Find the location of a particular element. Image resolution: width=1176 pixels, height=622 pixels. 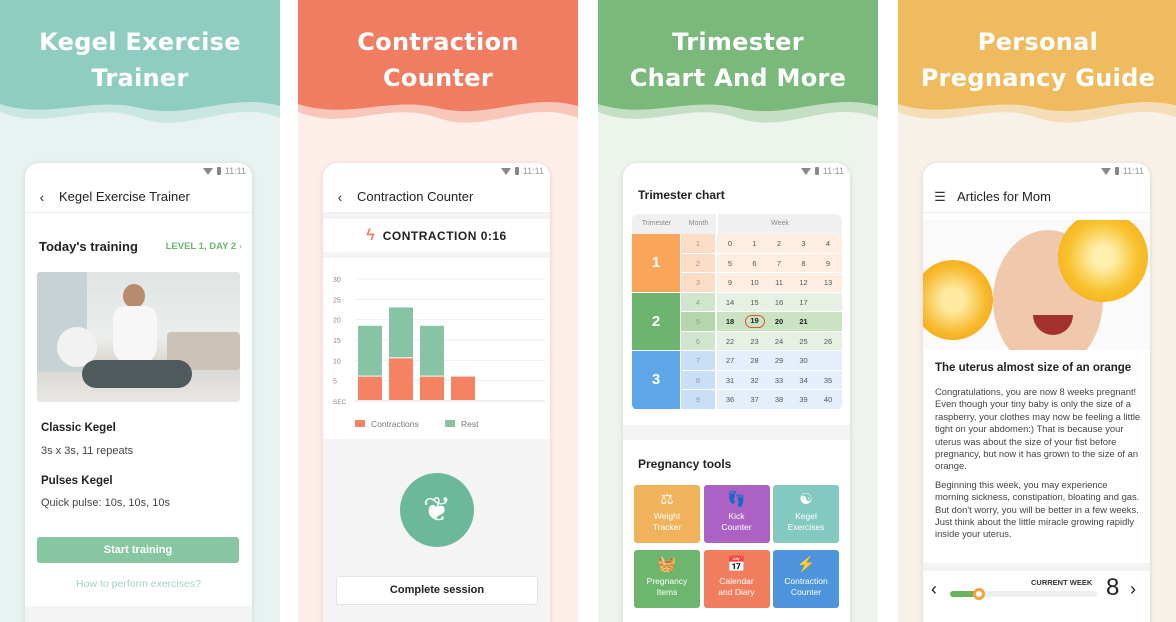

exercise-name: Pulses Kegel is located at coordinates (77, 481).